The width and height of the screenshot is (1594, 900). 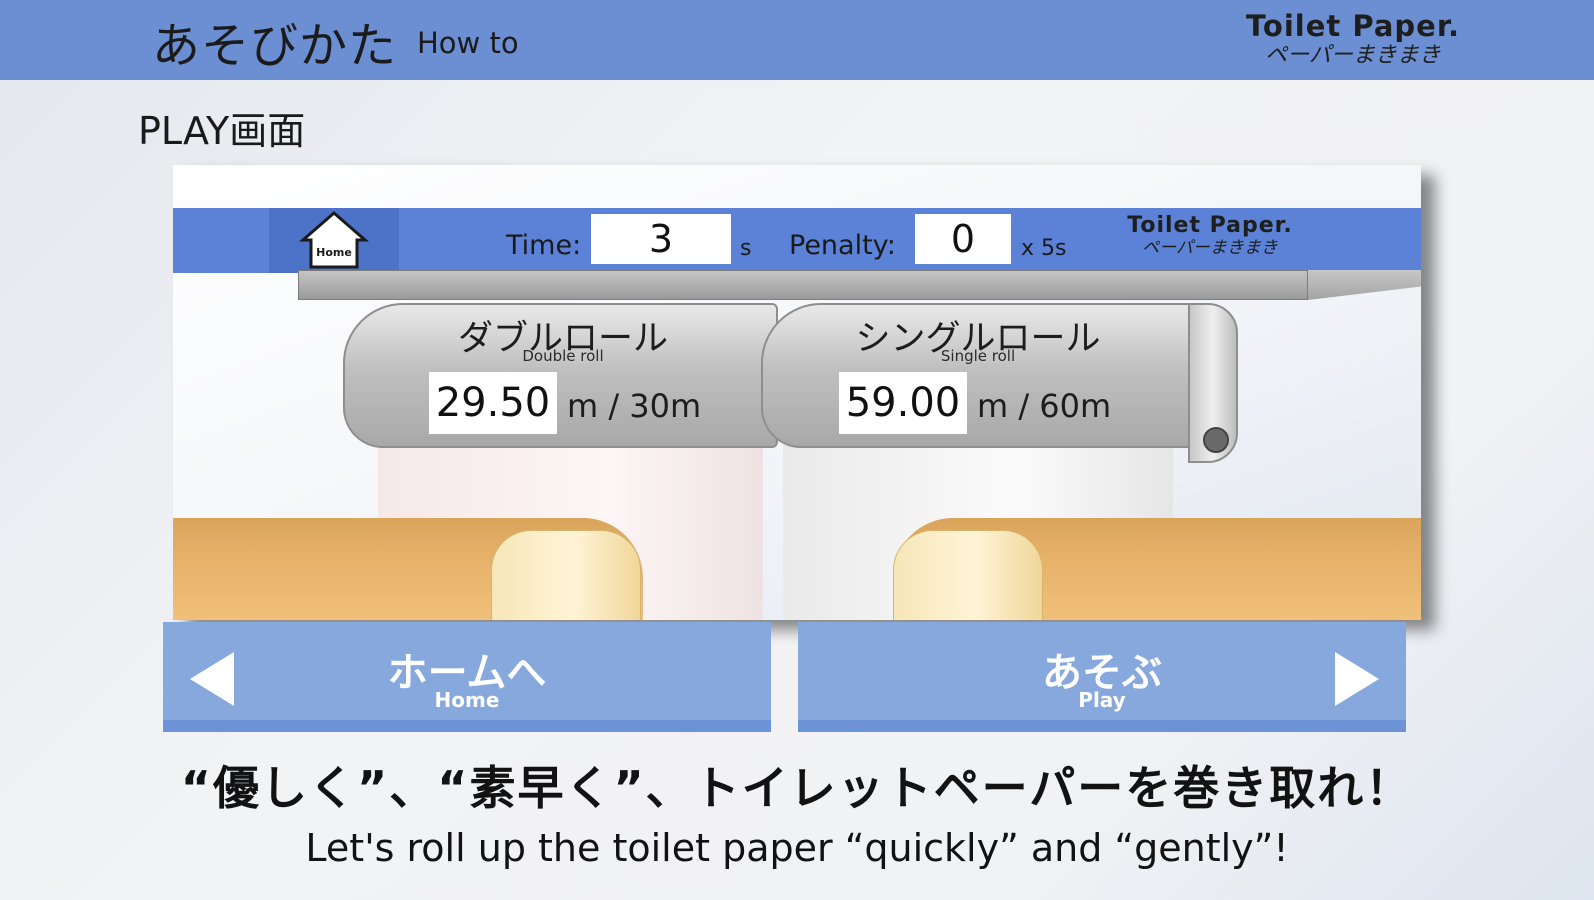 I want to click on double-roll-subtitle: Double roll, so click(x=563, y=356).